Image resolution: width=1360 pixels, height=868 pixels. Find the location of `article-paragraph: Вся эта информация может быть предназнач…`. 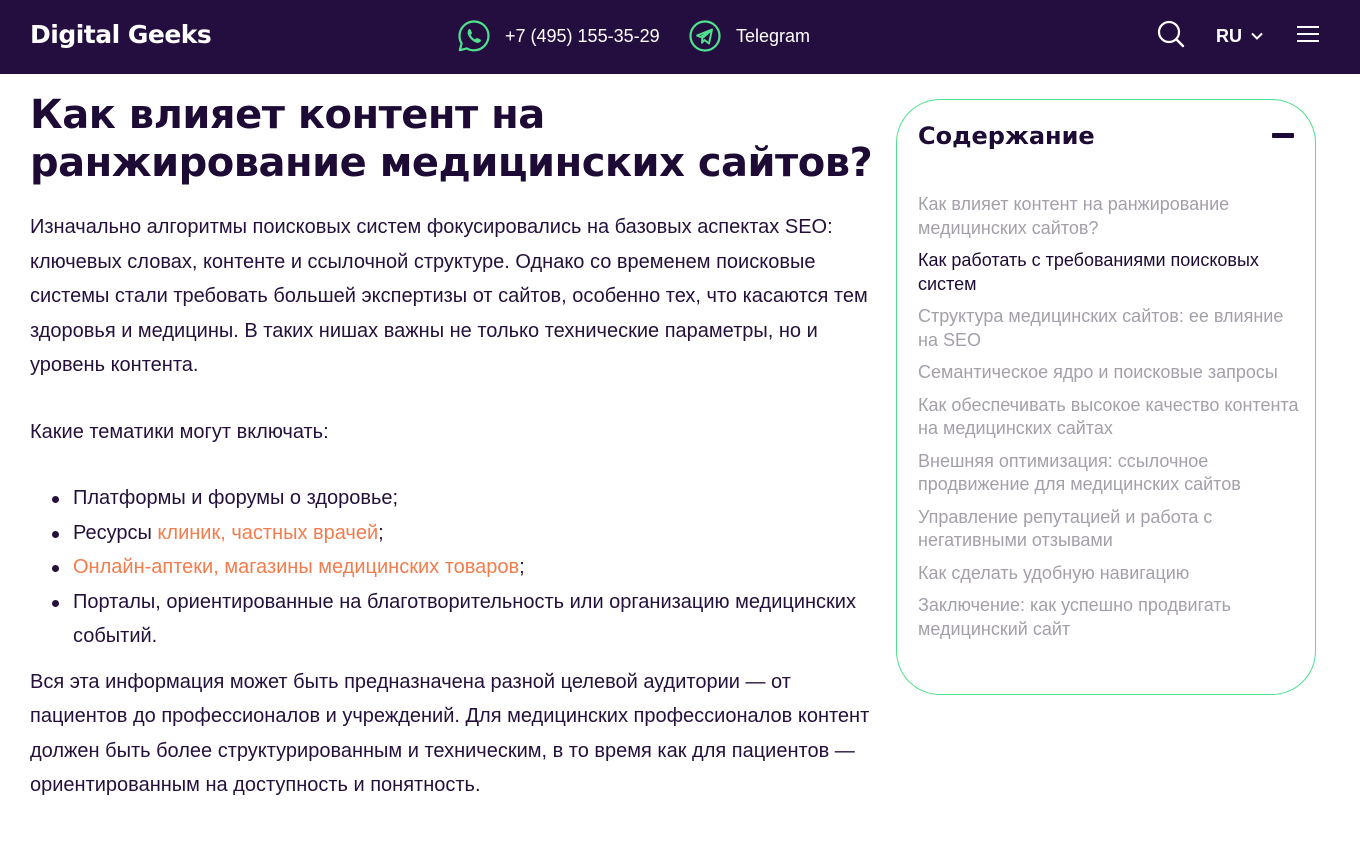

article-paragraph: Вся эта информация может быть предназнач… is located at coordinates (450, 733).